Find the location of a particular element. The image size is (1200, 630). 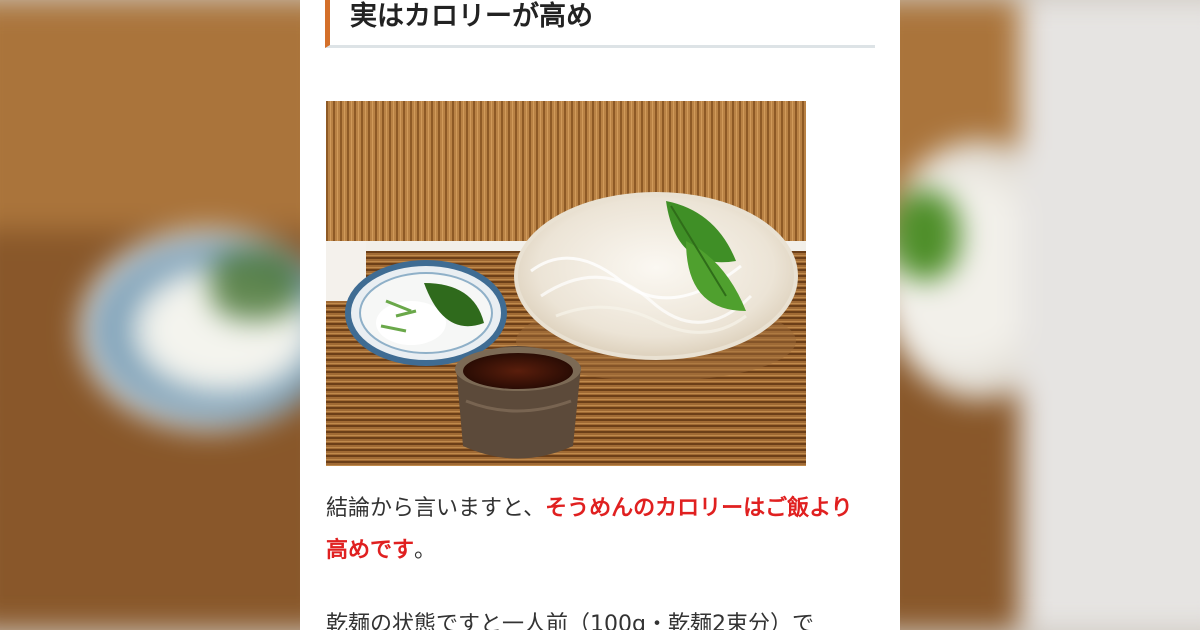

paragraph-tail: 。 is located at coordinates (425, 550).